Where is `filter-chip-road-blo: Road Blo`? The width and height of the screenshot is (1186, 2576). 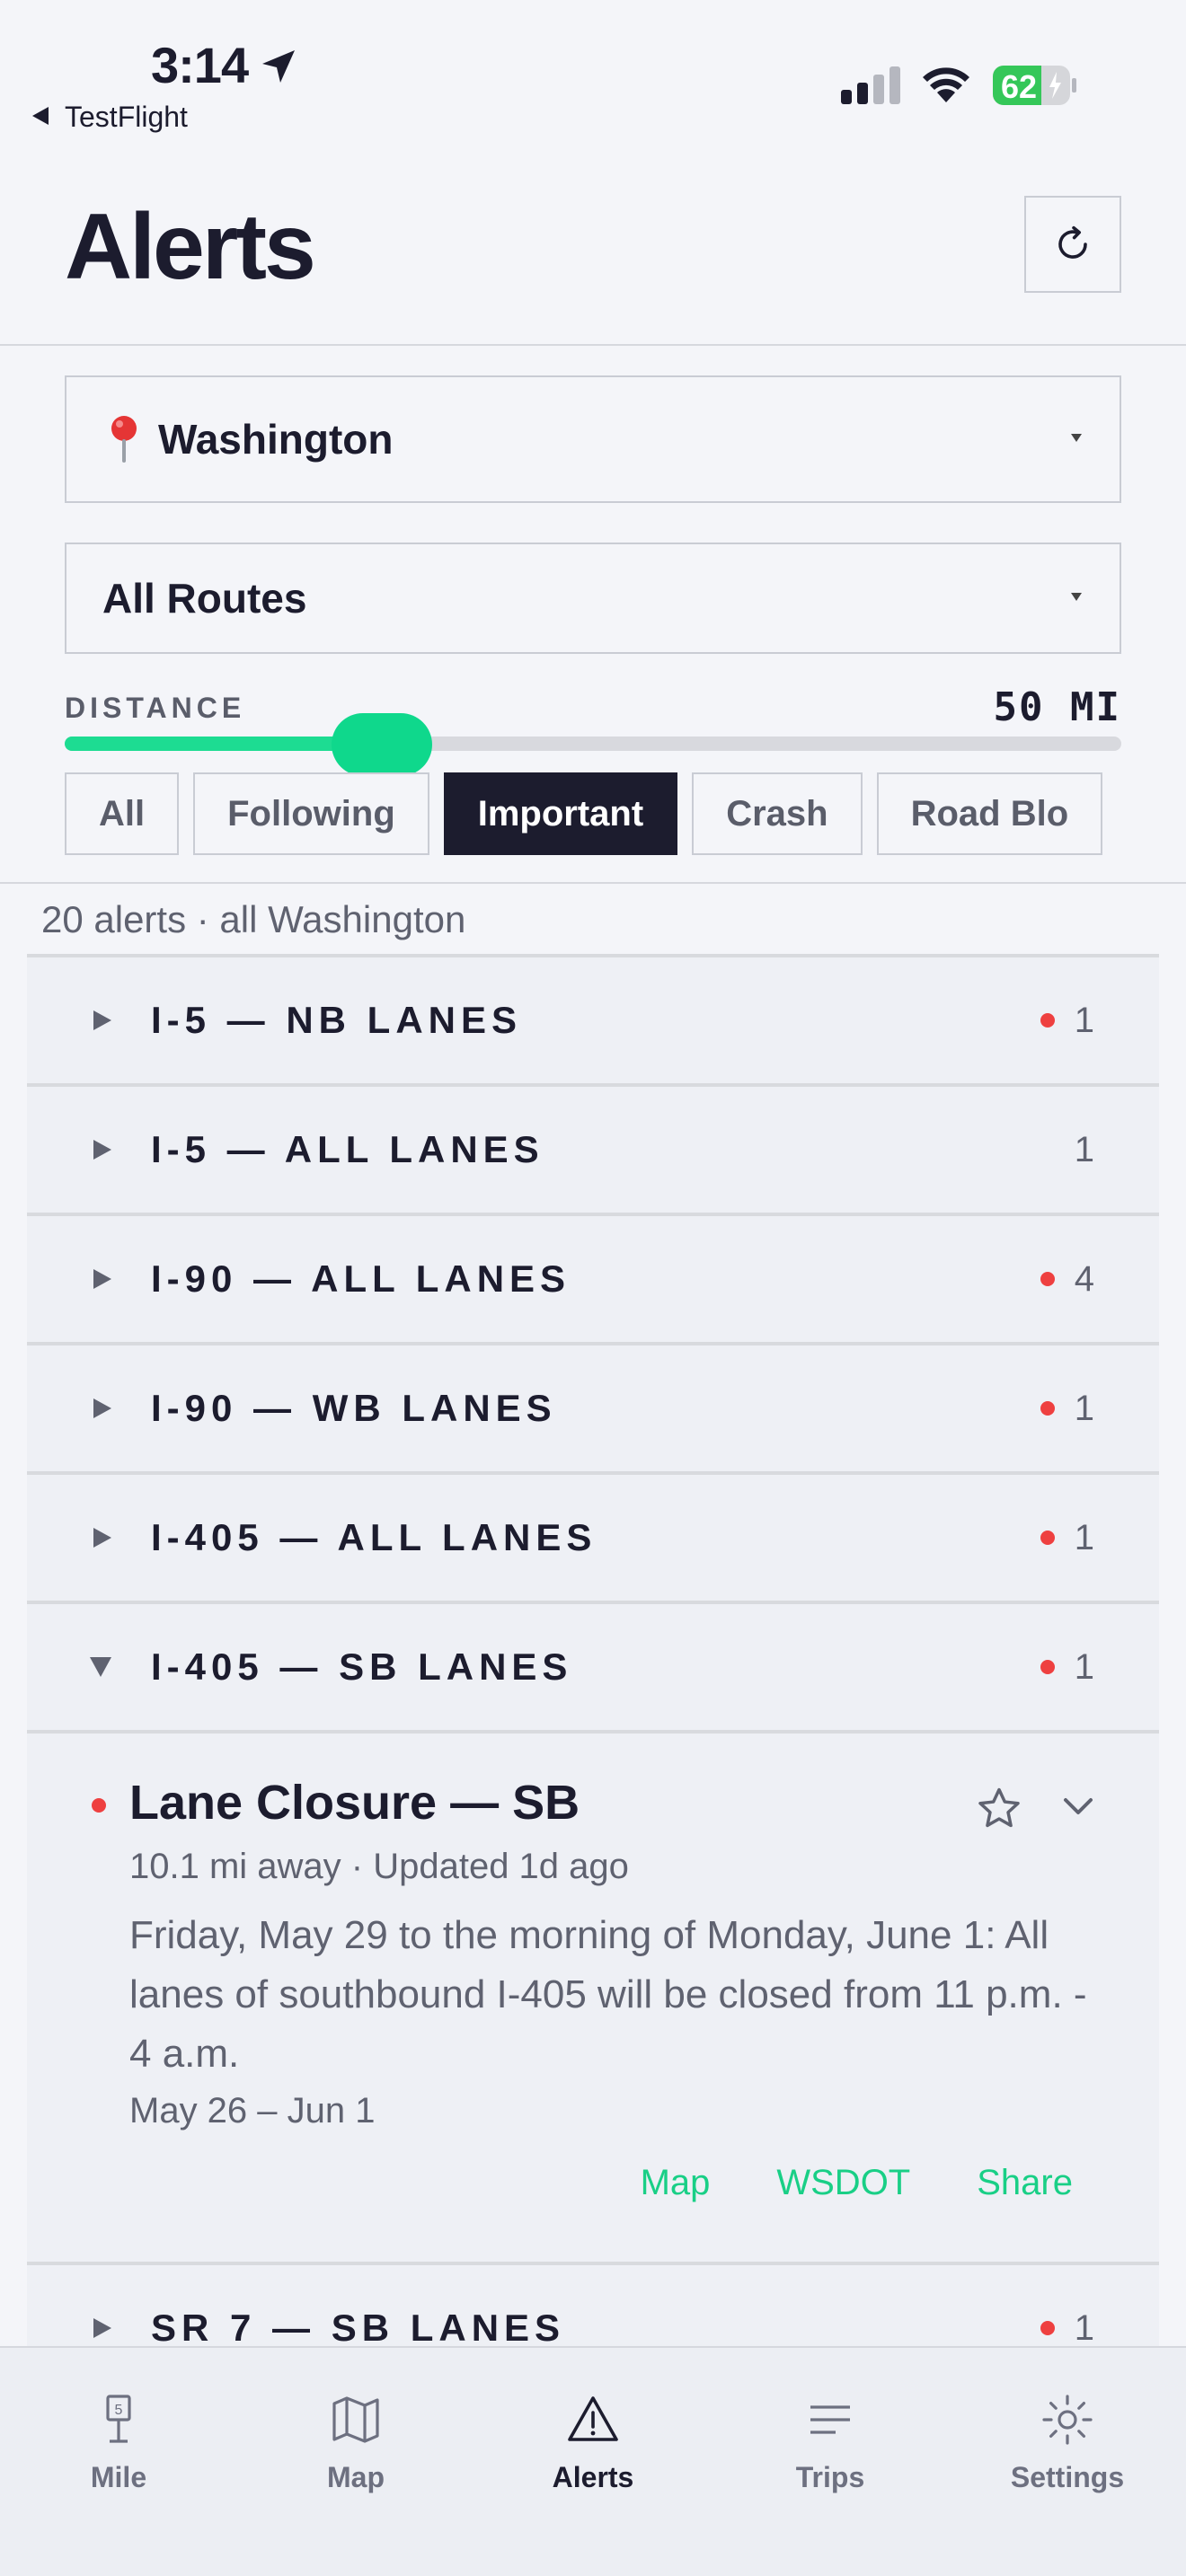
filter-chip-road-blo: Road Blo is located at coordinates (989, 813).